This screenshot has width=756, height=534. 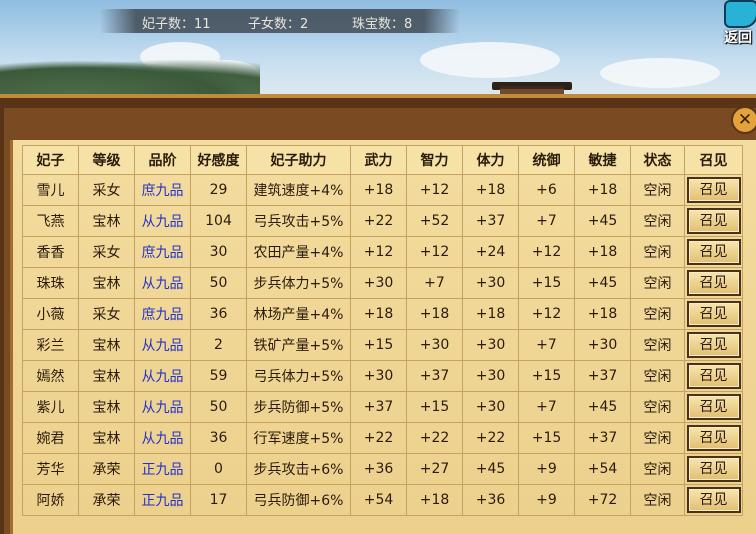 I want to click on cell-affection: 50, so click(x=218, y=283).